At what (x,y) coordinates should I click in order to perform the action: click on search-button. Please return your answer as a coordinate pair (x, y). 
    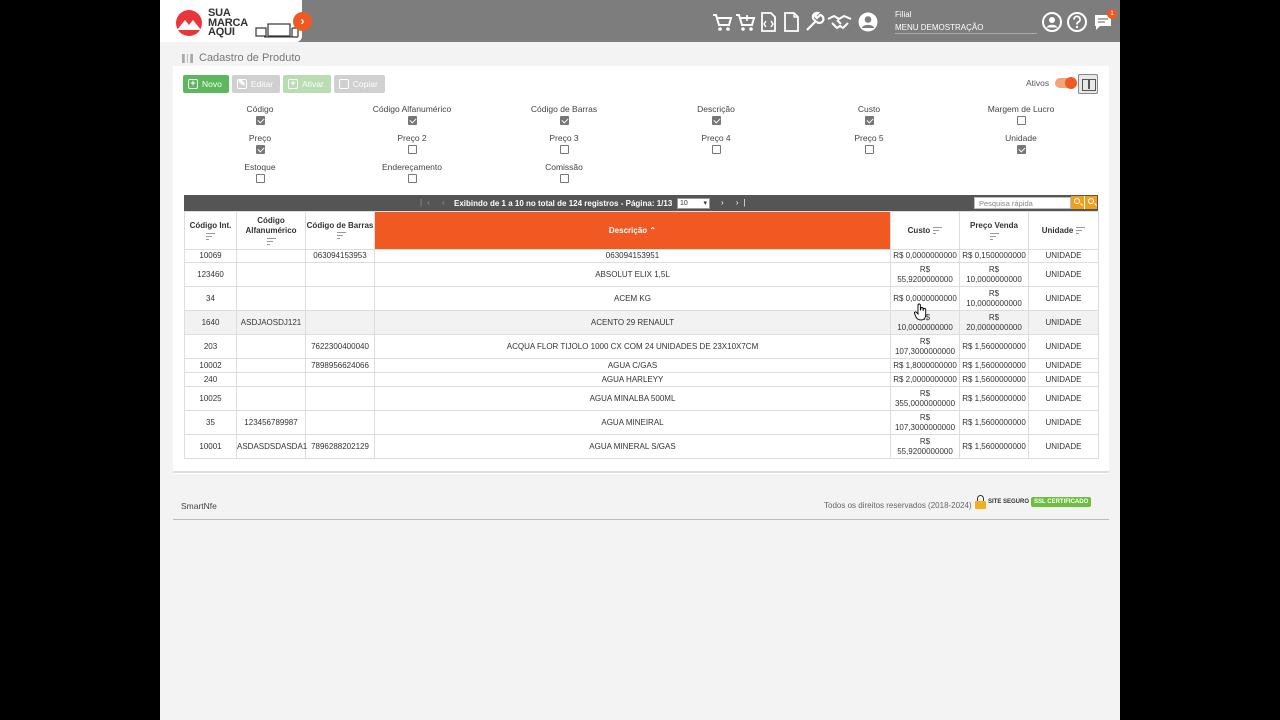
    Looking at the image, I should click on (1077, 202).